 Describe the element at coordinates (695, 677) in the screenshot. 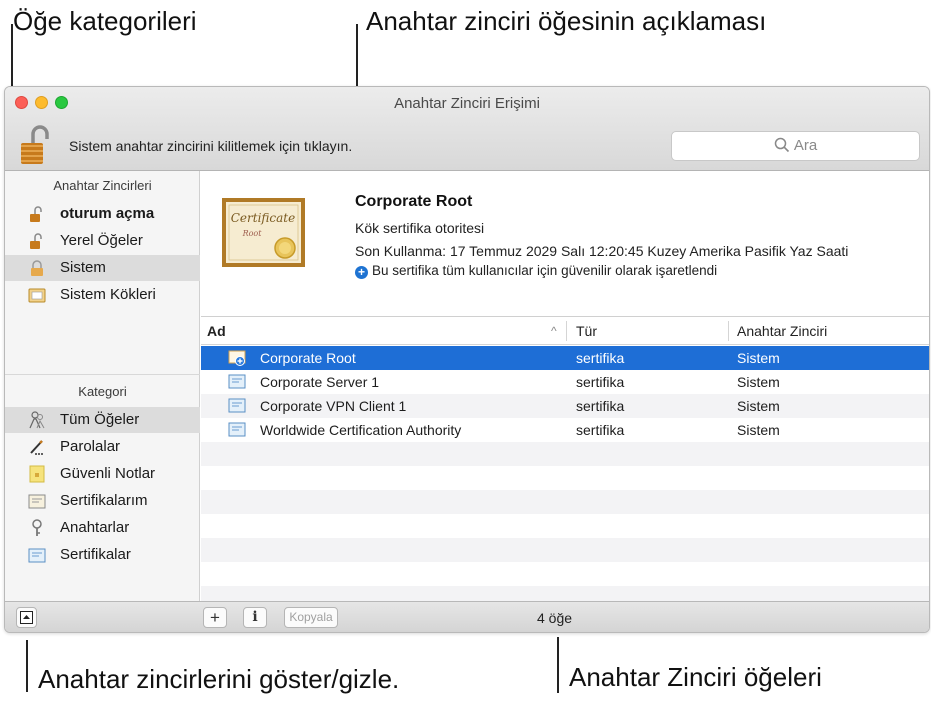

I see `callout-keychain-items: Anahtar Zinciri öğeleri` at that location.